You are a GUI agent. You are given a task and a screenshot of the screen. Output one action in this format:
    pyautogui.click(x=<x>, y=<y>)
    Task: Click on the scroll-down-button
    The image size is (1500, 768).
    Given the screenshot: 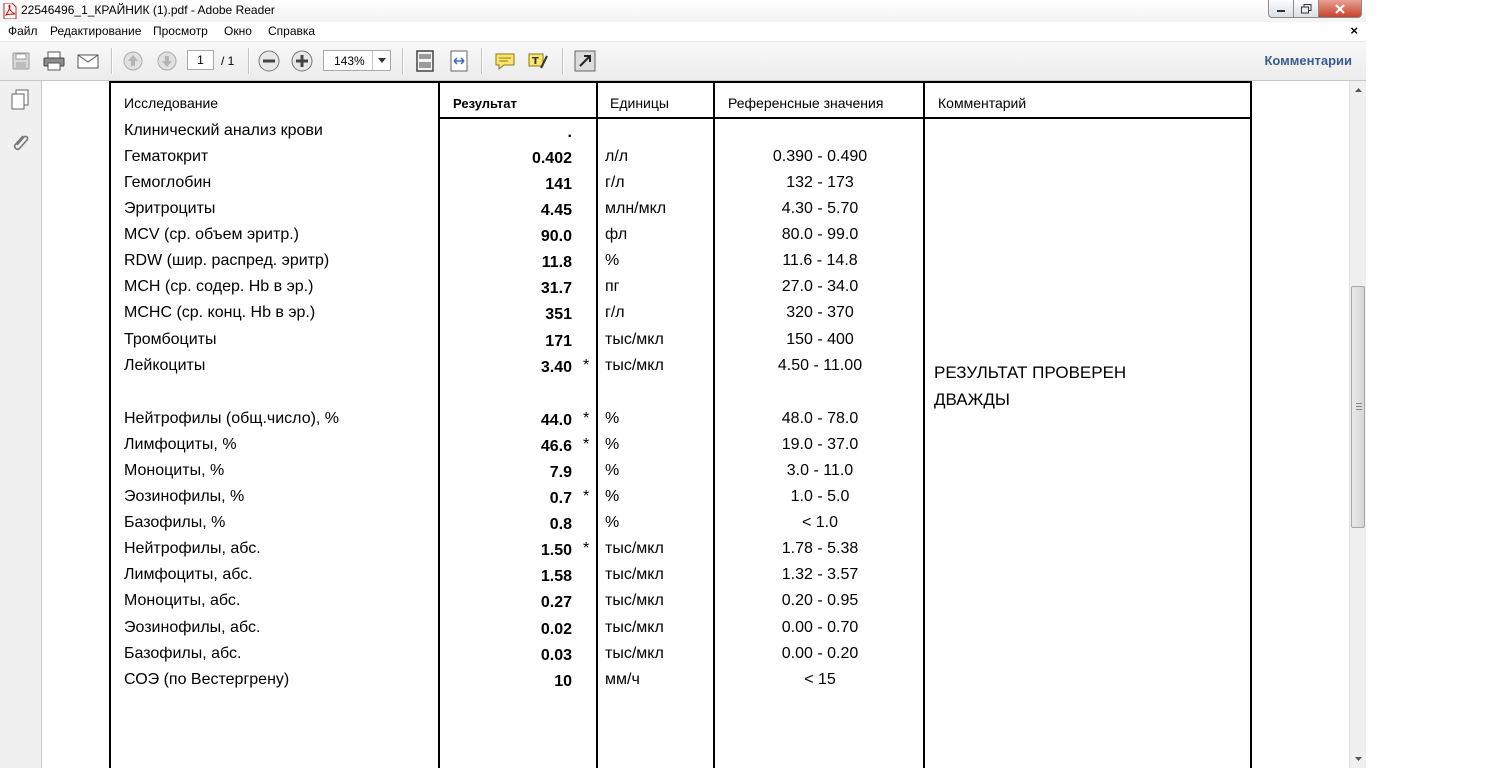 What is the action you would take?
    pyautogui.click(x=1358, y=758)
    